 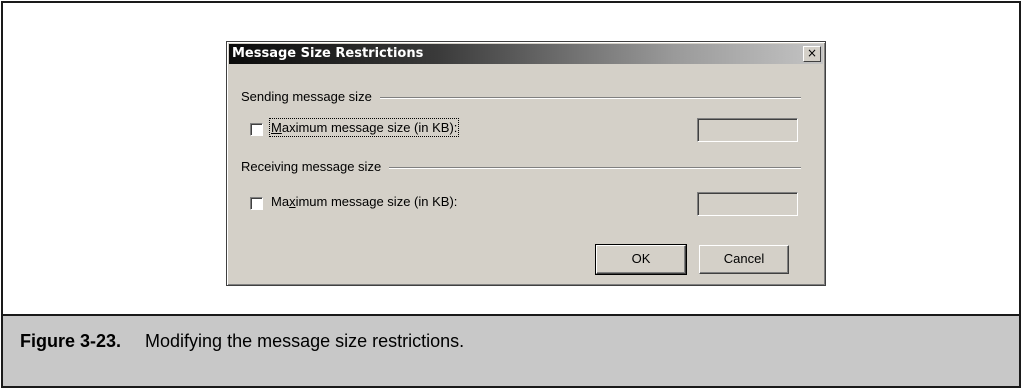 I want to click on sending-label-text: aximum message size (in KB):, so click(x=369, y=127).